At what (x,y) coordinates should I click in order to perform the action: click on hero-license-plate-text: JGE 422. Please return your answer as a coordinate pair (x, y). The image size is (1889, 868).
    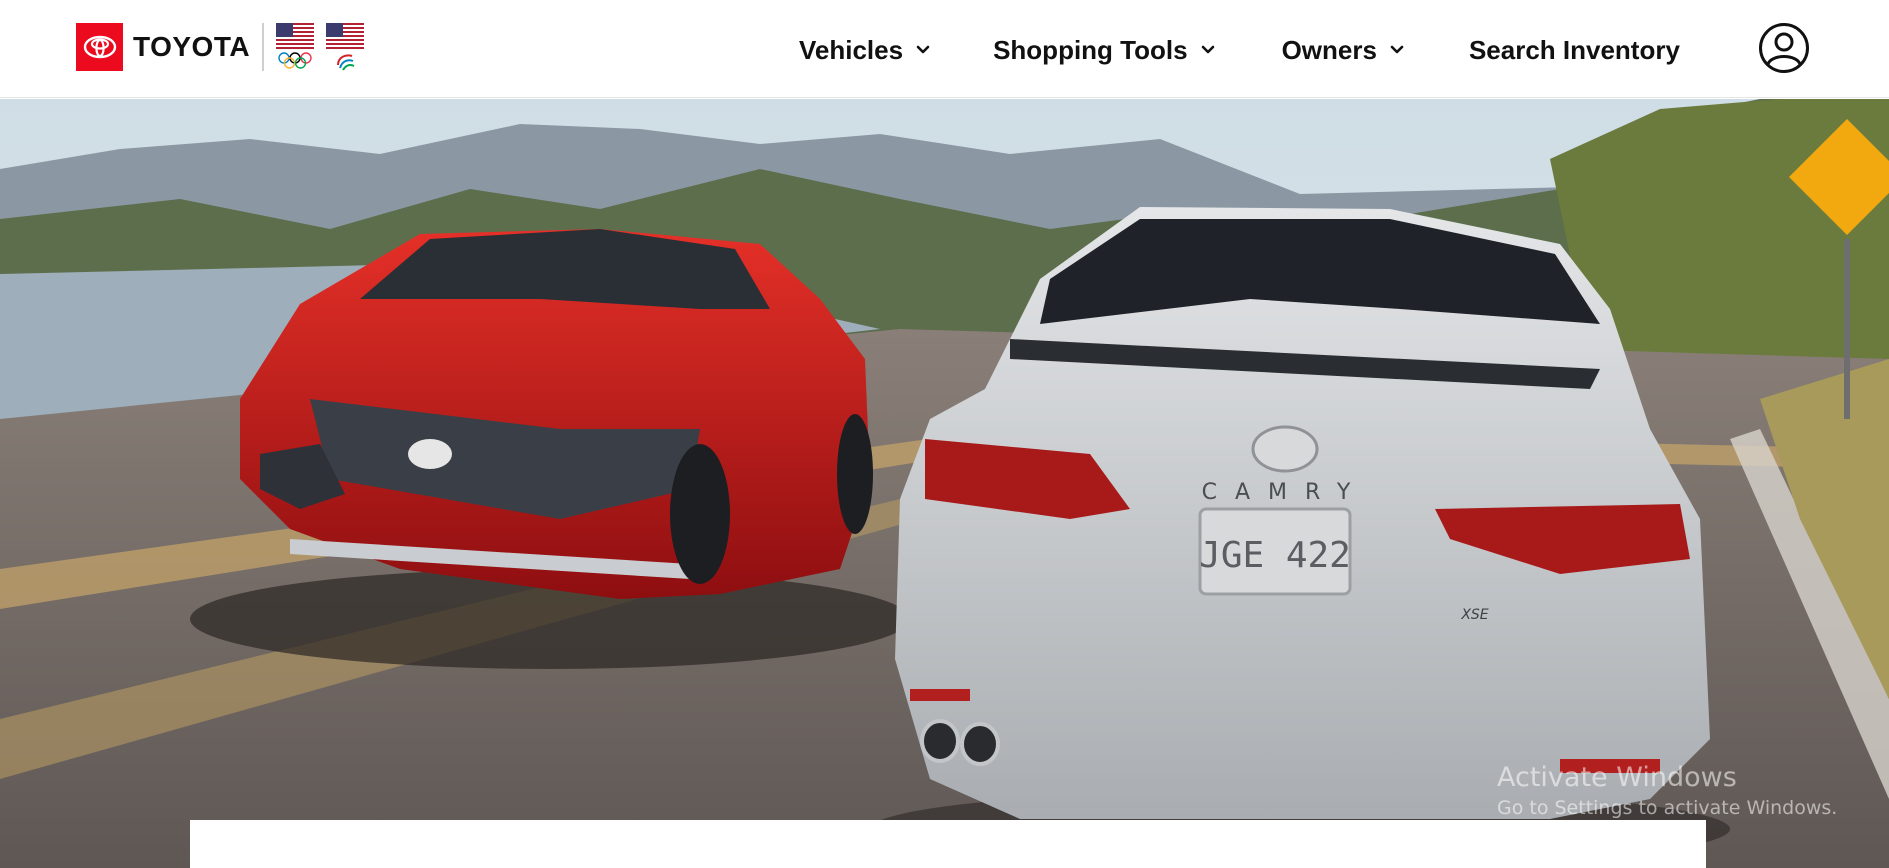
    Looking at the image, I should click on (1275, 555).